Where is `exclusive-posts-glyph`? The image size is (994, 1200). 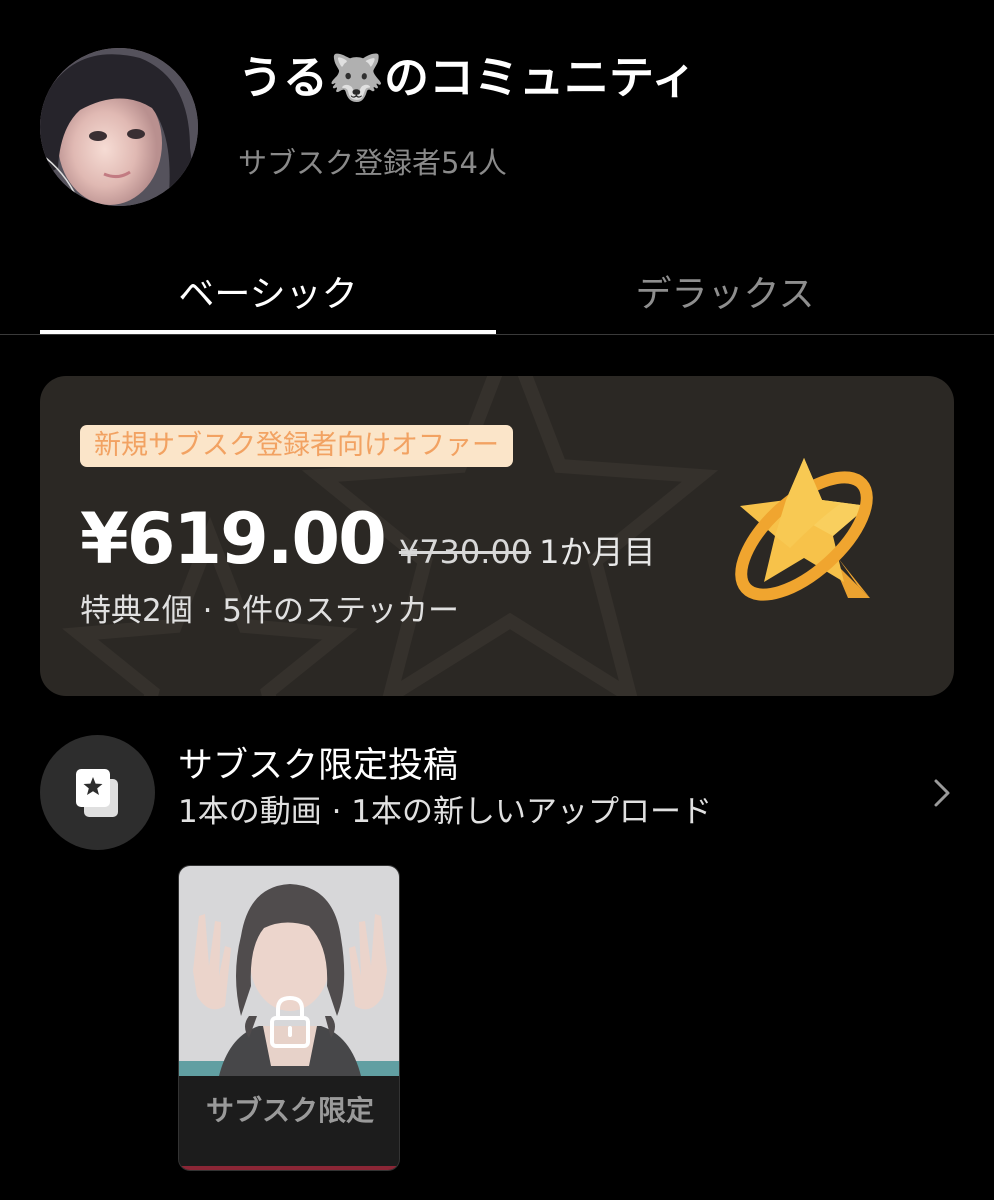 exclusive-posts-glyph is located at coordinates (97, 793).